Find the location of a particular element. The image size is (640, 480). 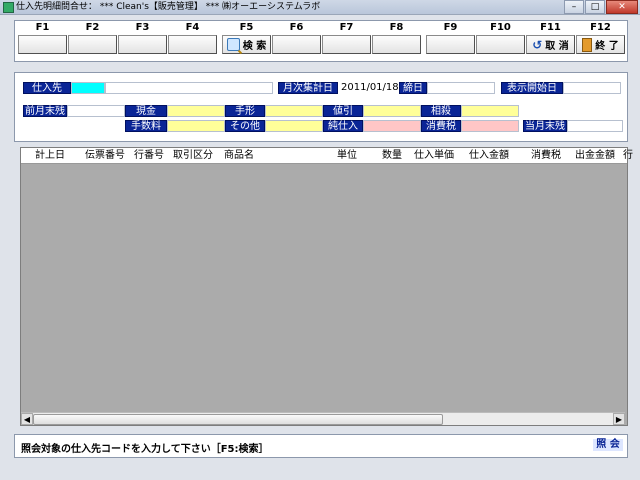

supplier-name-field is located at coordinates (189, 88).